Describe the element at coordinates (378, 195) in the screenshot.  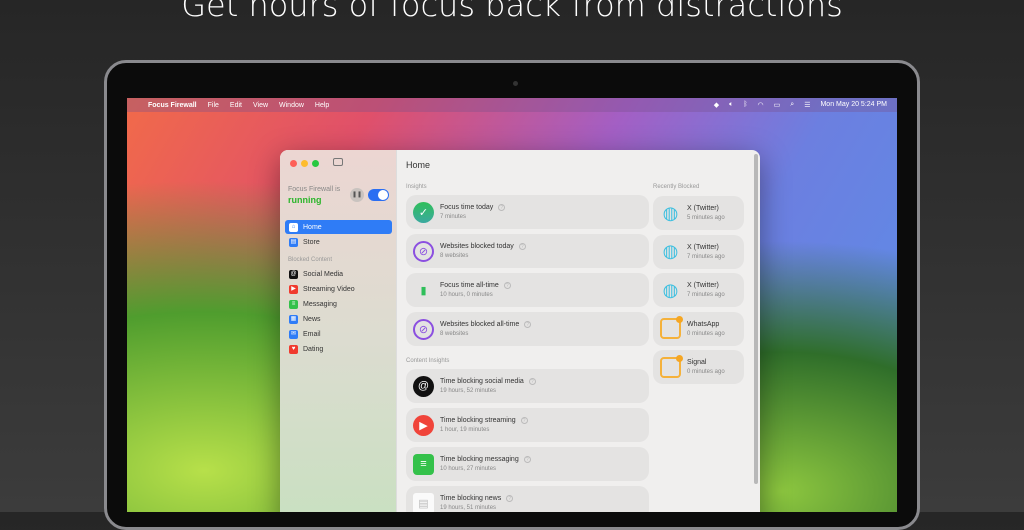
I see `enable-toggle` at that location.